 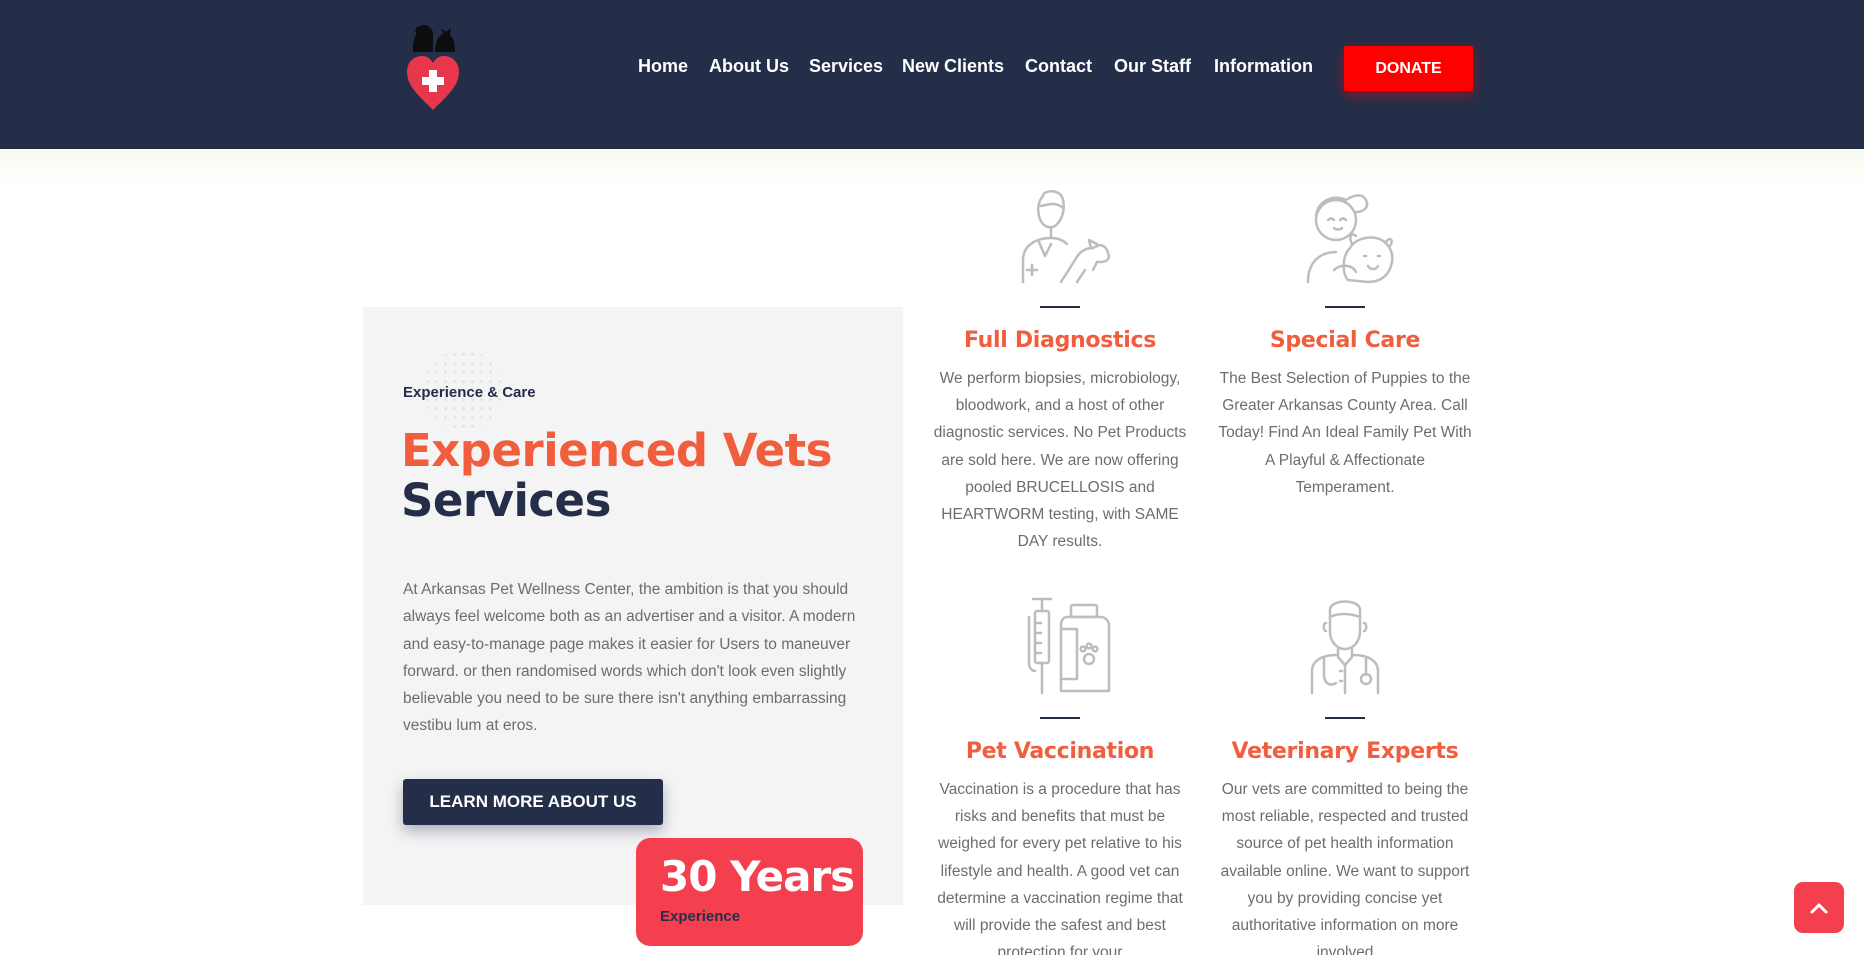 What do you see at coordinates (616, 450) in the screenshot?
I see `section-title-accent: Experienced Vets` at bounding box center [616, 450].